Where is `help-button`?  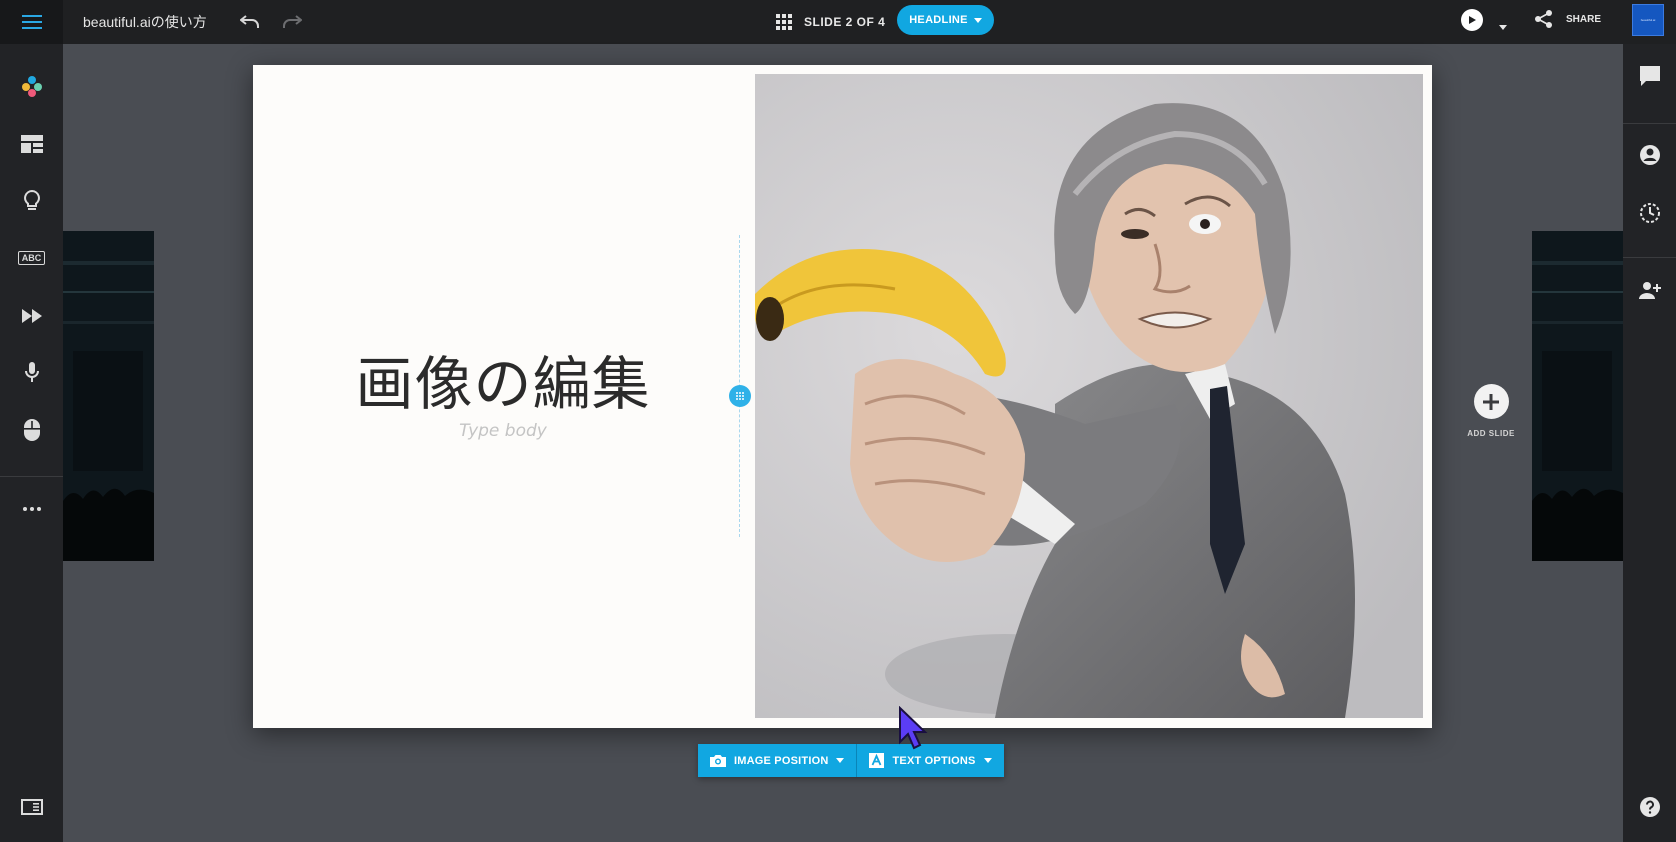
help-button is located at coordinates (1649, 807).